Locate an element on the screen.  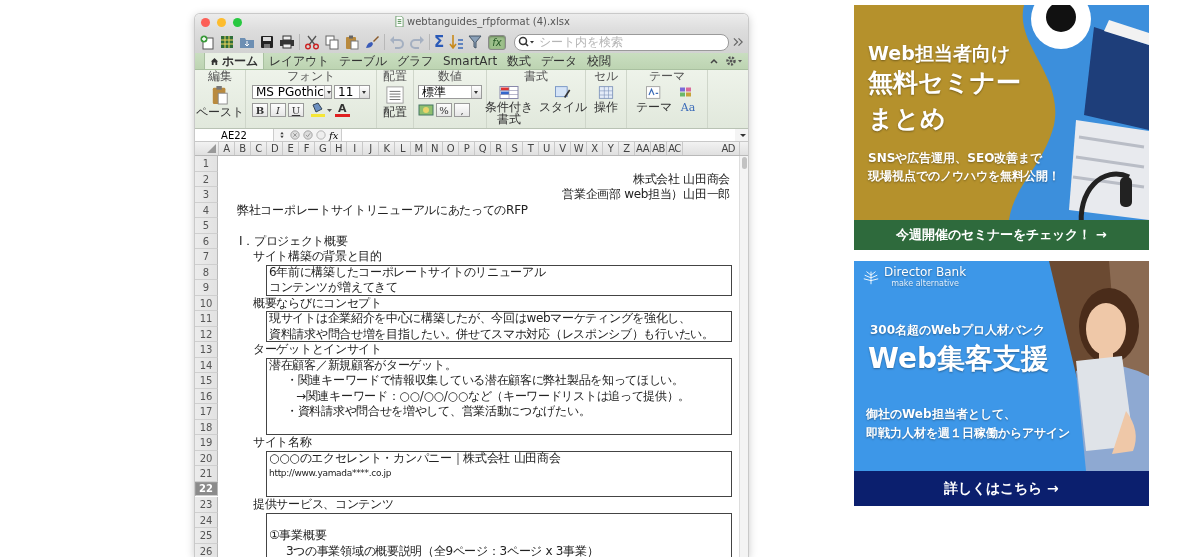
italic-button: I is located at coordinates (278, 110).